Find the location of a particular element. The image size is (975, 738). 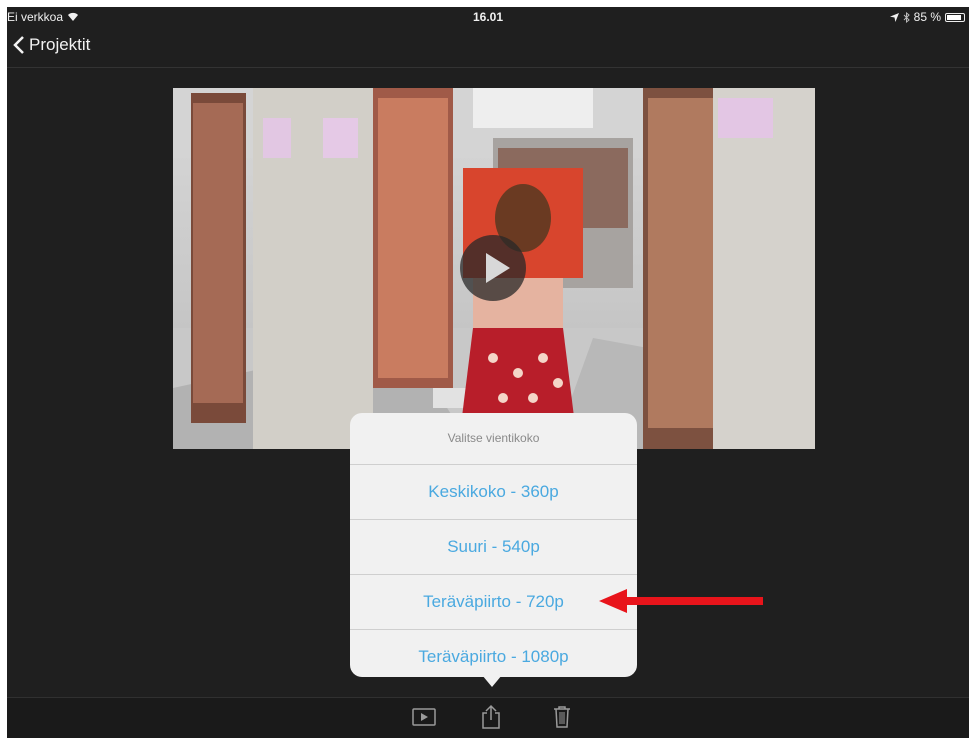

status-bar: Ei verkkoa 16.01 85 % is located at coordinates (488, 18).